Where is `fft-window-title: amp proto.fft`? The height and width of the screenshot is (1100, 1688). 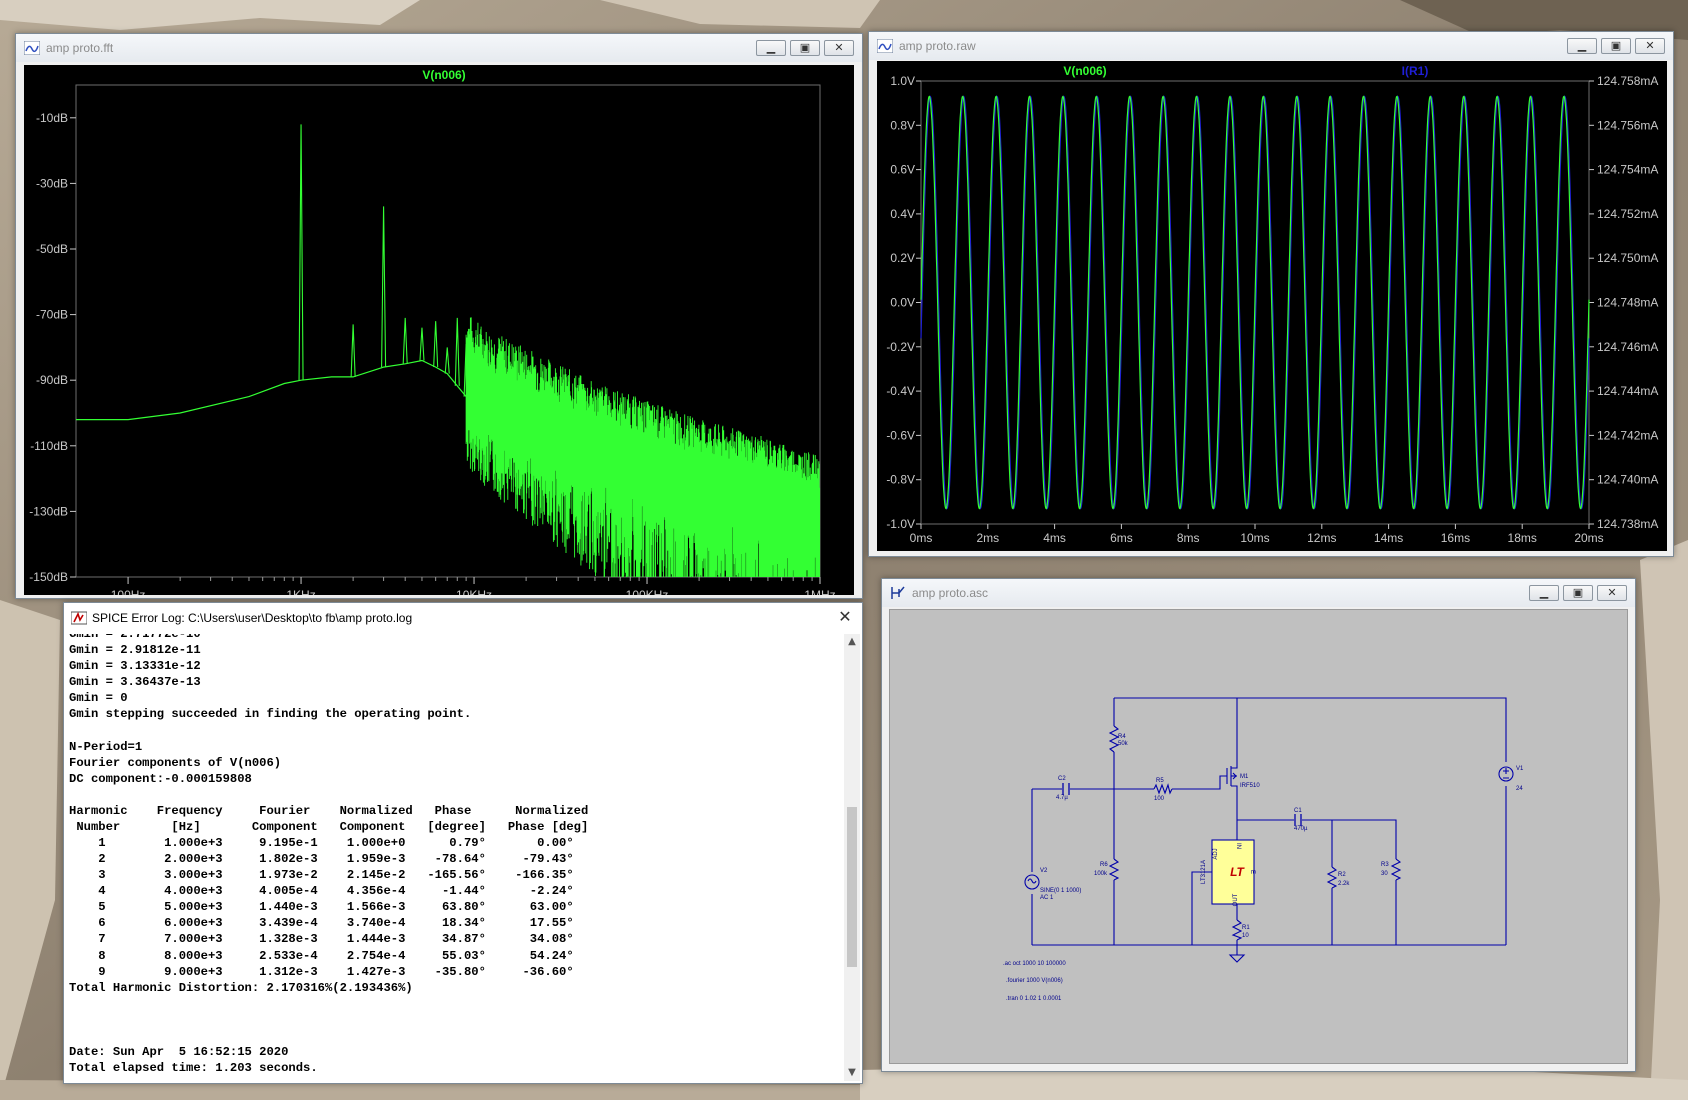 fft-window-title: amp proto.fft is located at coordinates (80, 48).